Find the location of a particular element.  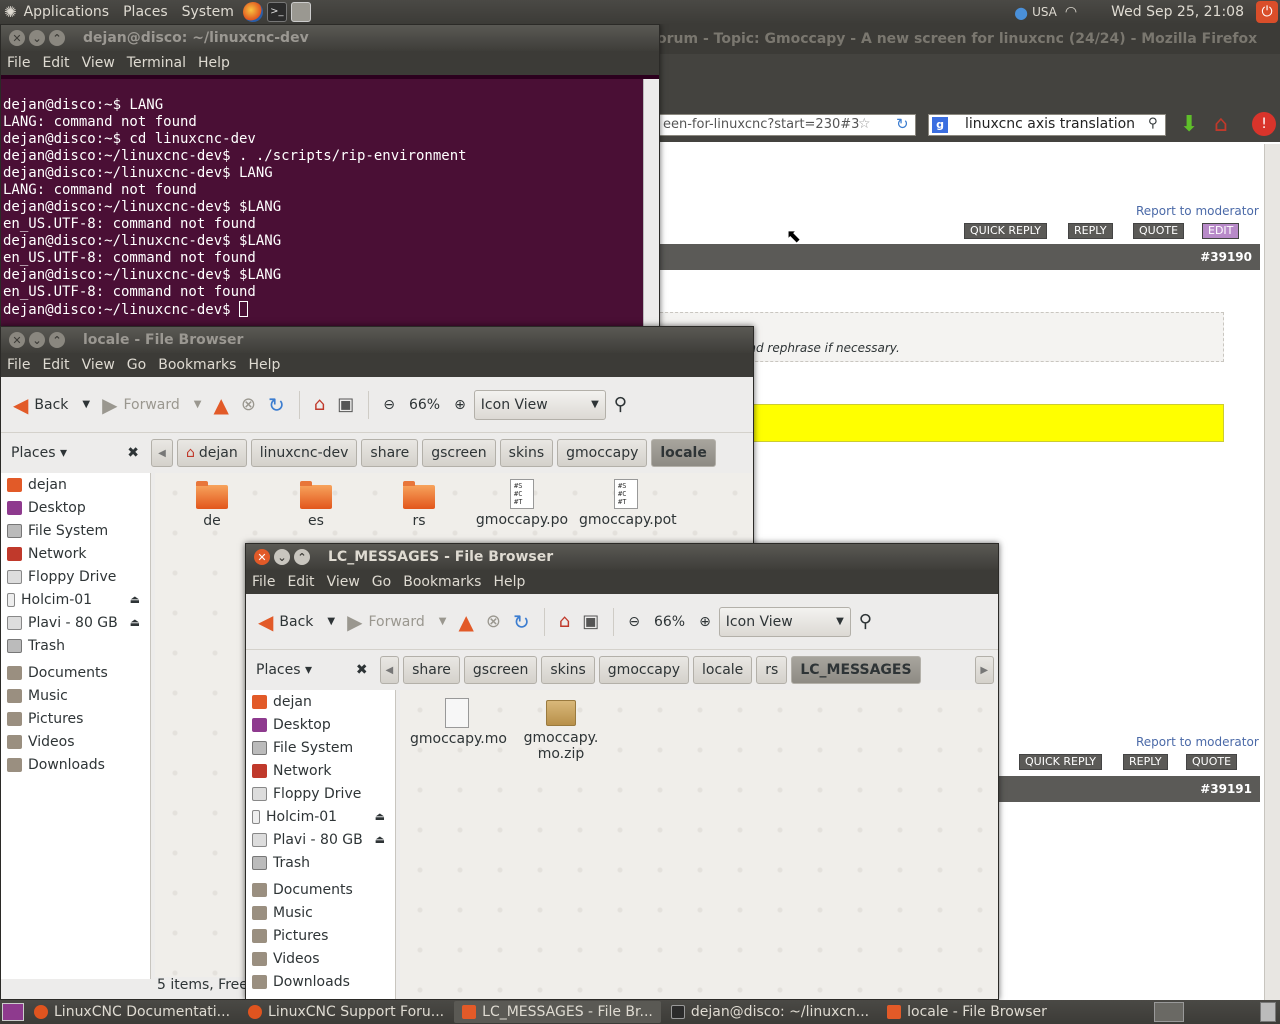

menu-bookmarks: Bookmarks is located at coordinates (442, 582).